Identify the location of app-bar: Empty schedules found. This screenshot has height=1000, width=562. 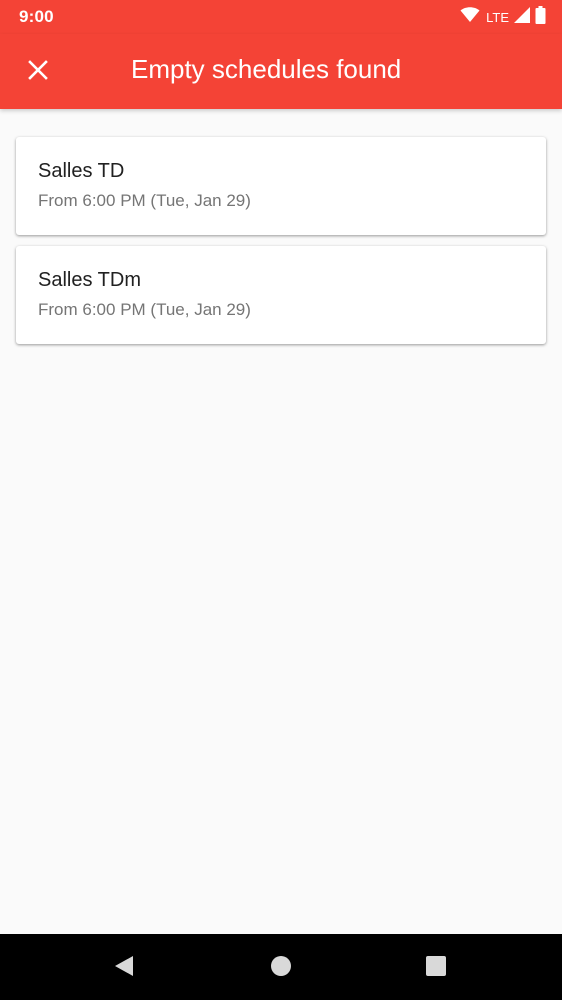
(281, 71).